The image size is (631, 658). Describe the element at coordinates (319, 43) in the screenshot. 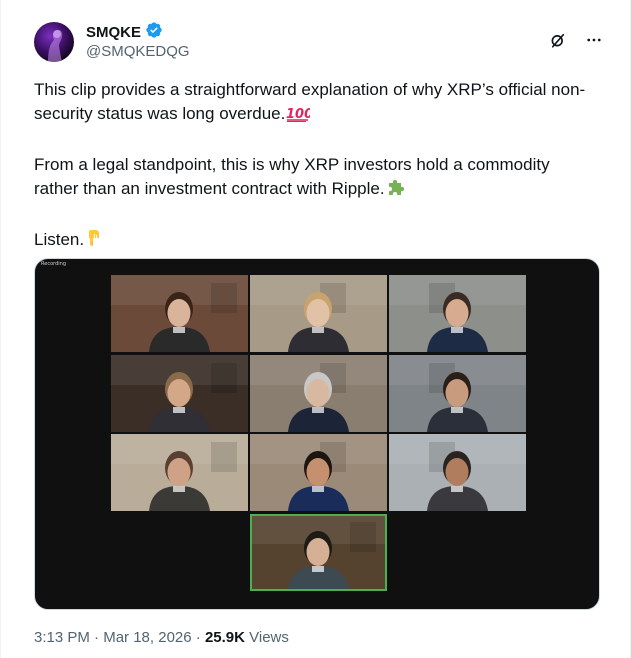

I see `tweet-header: SMQKE @SMQKEDQG` at that location.